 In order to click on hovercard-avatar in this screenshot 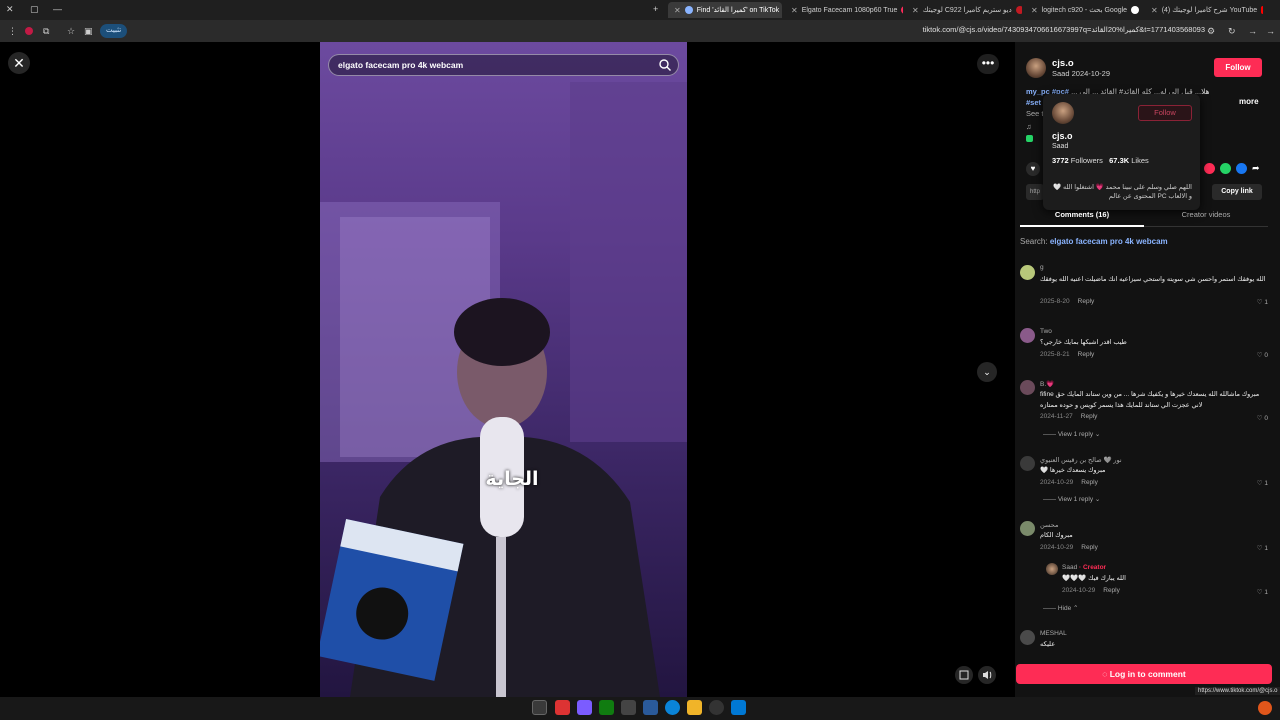, I will do `click(1063, 113)`.